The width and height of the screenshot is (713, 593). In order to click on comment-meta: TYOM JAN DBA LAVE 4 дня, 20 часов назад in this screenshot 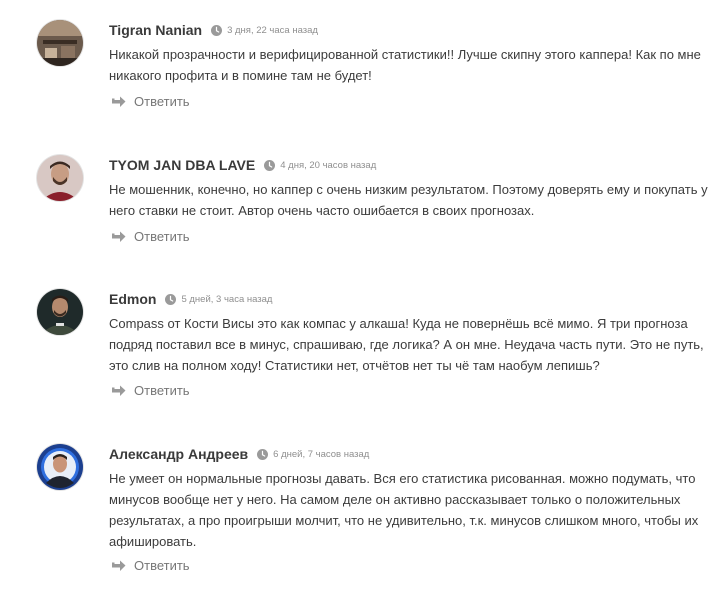, I will do `click(242, 165)`.